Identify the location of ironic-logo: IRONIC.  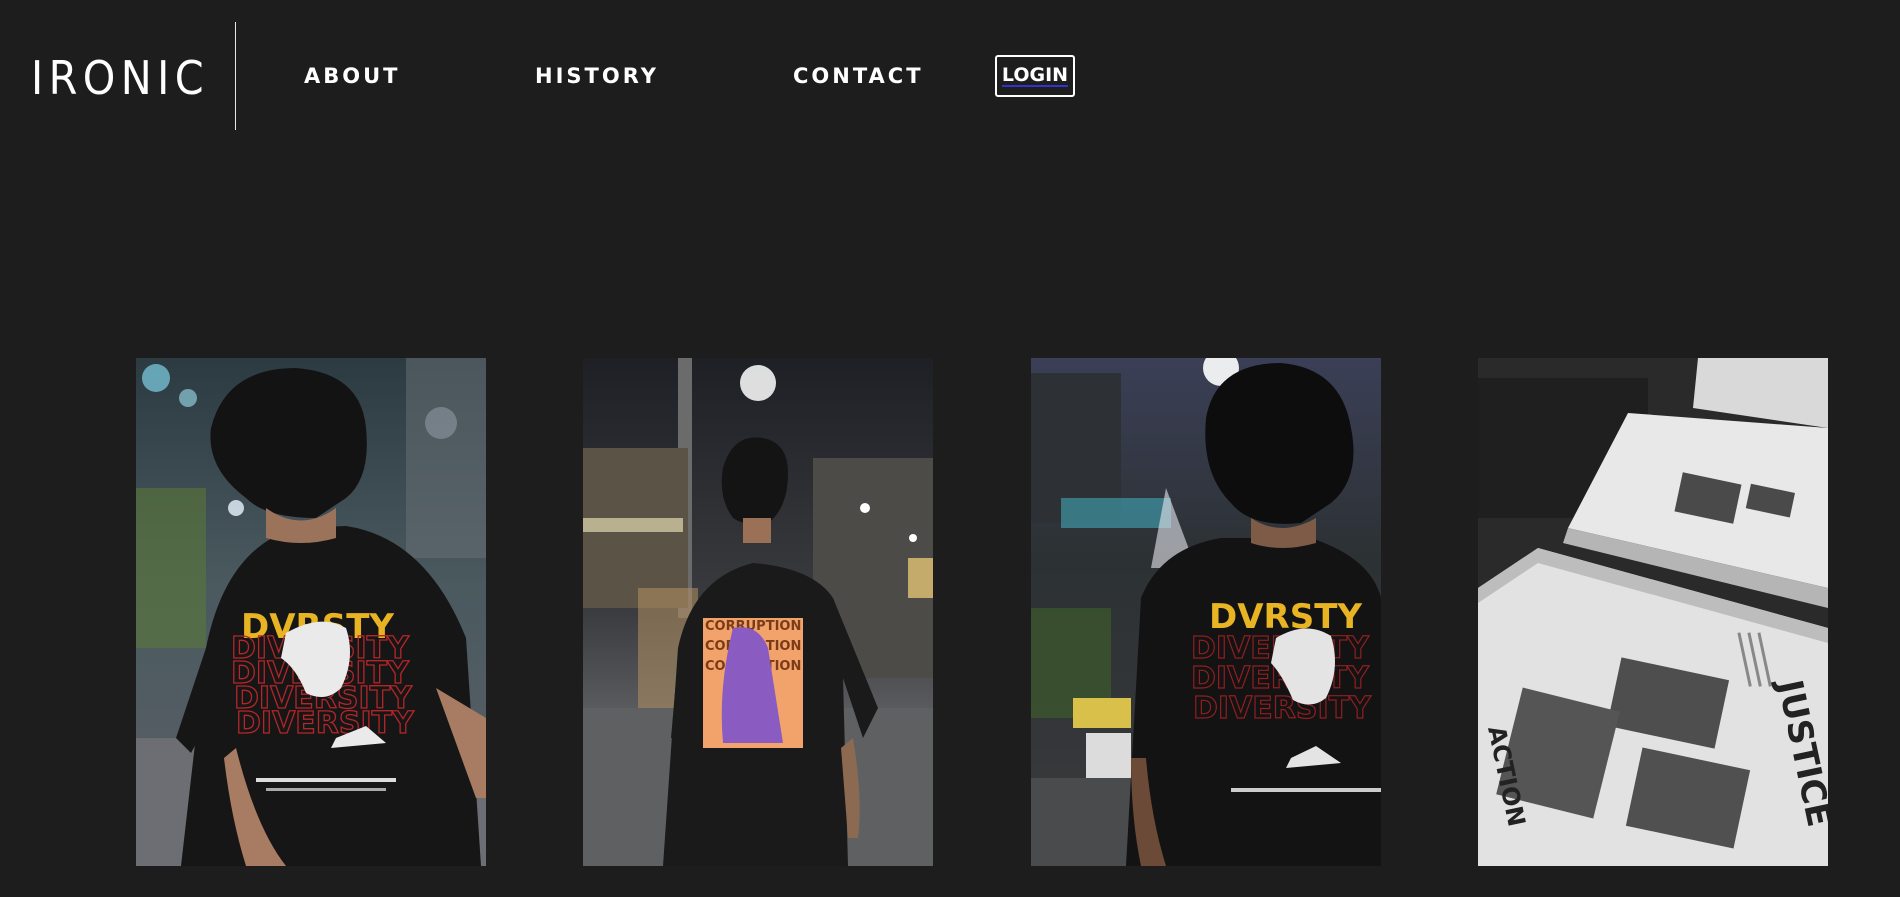
(121, 77).